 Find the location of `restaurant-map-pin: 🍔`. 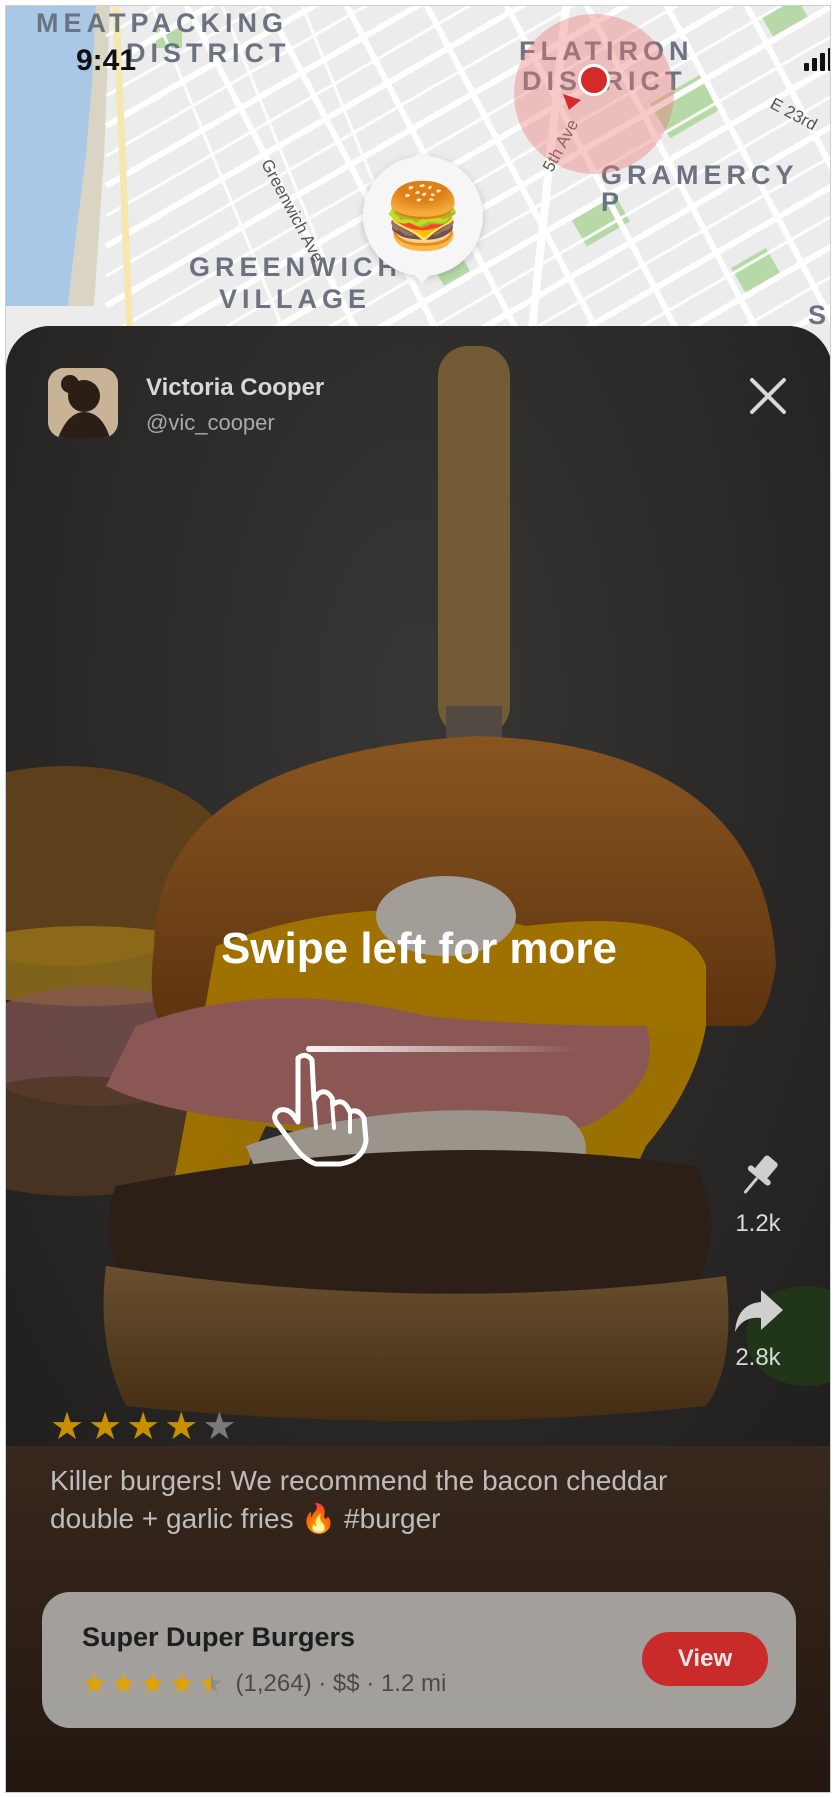

restaurant-map-pin: 🍔 is located at coordinates (423, 216).